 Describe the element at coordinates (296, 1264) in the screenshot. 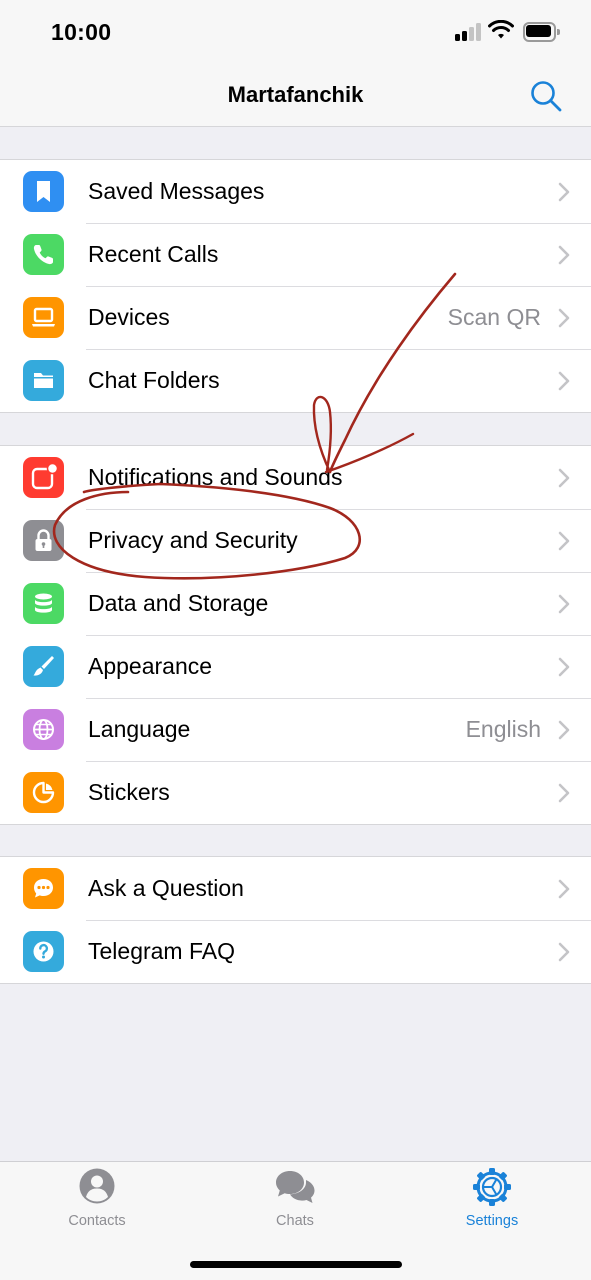

I see `home-indicator` at that location.